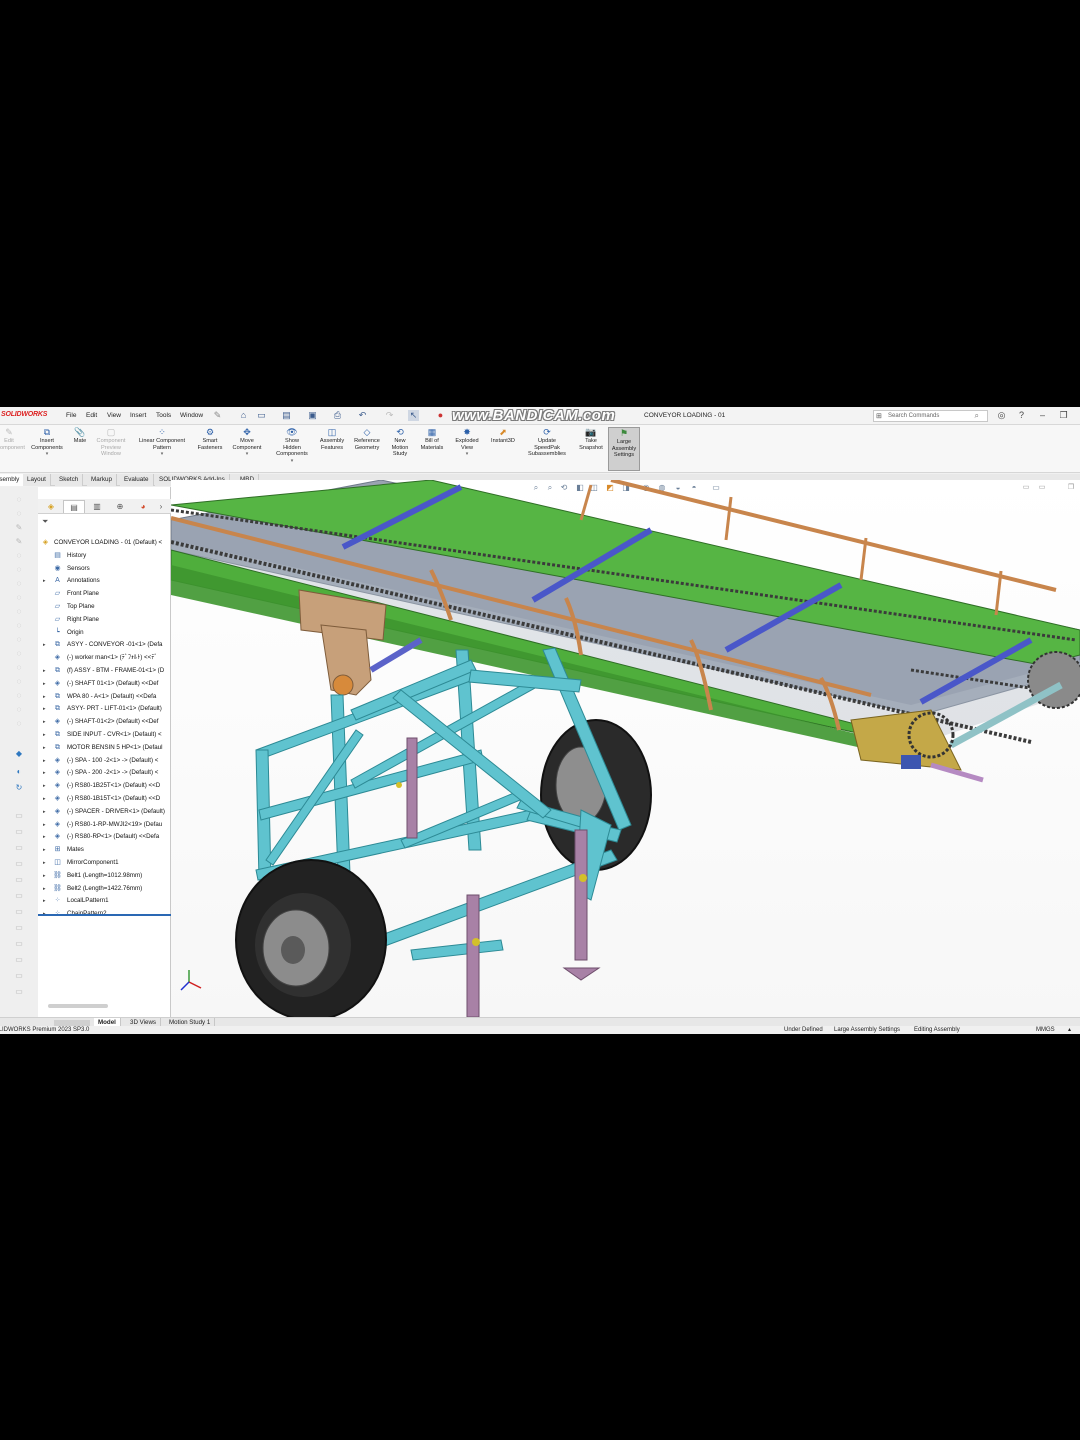 This screenshot has width=1080, height=1440. What do you see at coordinates (591, 439) in the screenshot?
I see `take-snapshot-button: 📷 Take Snapshot` at bounding box center [591, 439].